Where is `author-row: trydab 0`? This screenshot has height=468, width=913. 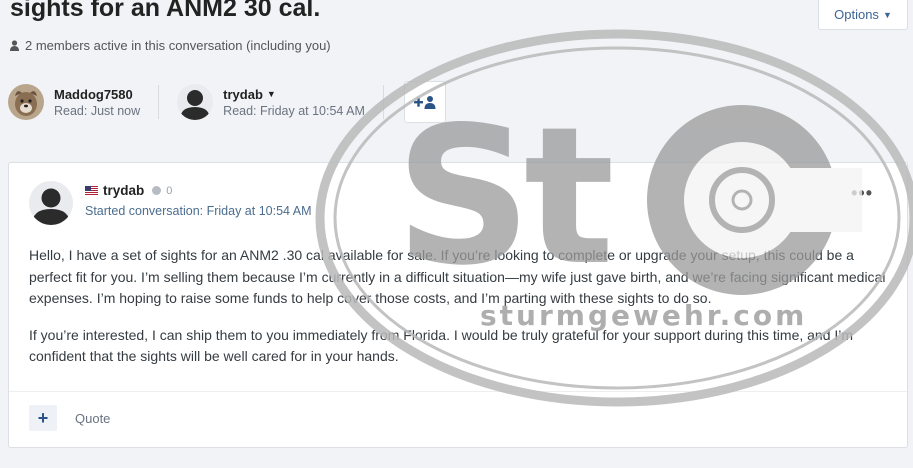 author-row: trydab 0 is located at coordinates (128, 190).